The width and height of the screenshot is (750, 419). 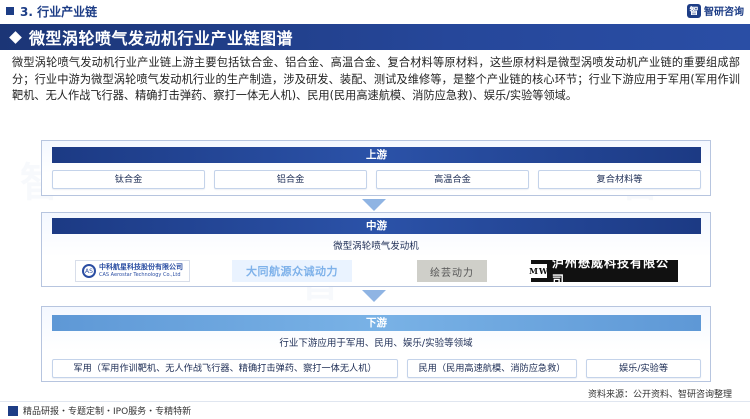 What do you see at coordinates (694, 10) in the screenshot?
I see `brand-logo-icon: 智` at bounding box center [694, 10].